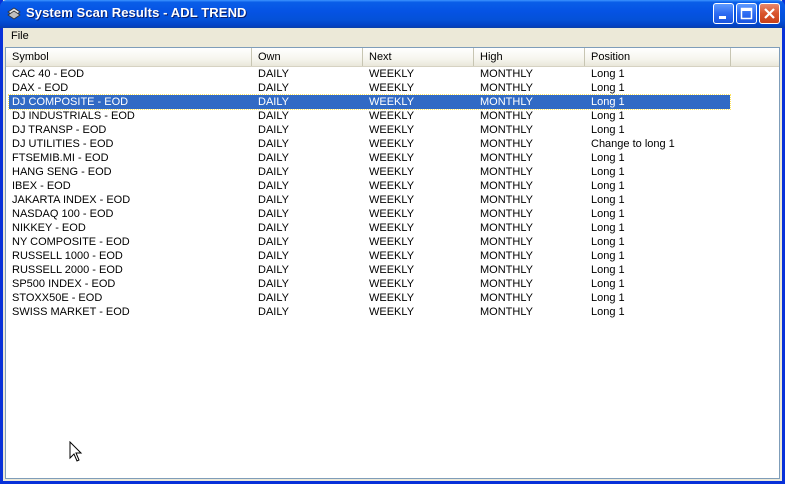 The height and width of the screenshot is (484, 785). Describe the element at coordinates (71, 312) in the screenshot. I see `cell-symbol: SWISS MARKET - EOD` at that location.